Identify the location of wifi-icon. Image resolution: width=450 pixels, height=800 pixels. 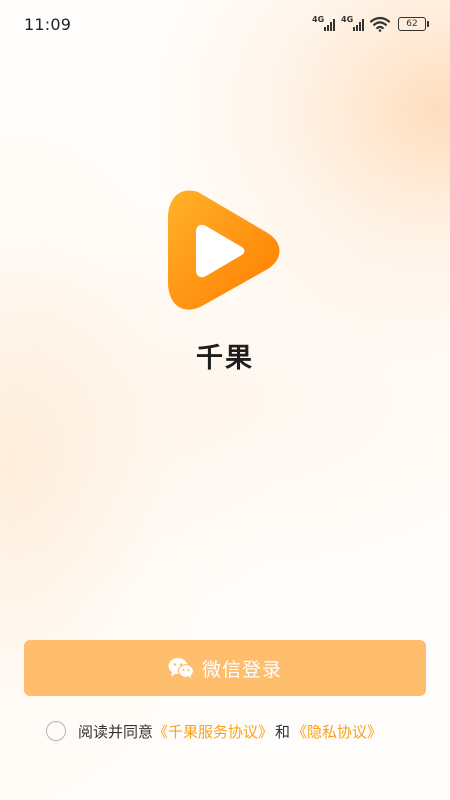
(380, 24).